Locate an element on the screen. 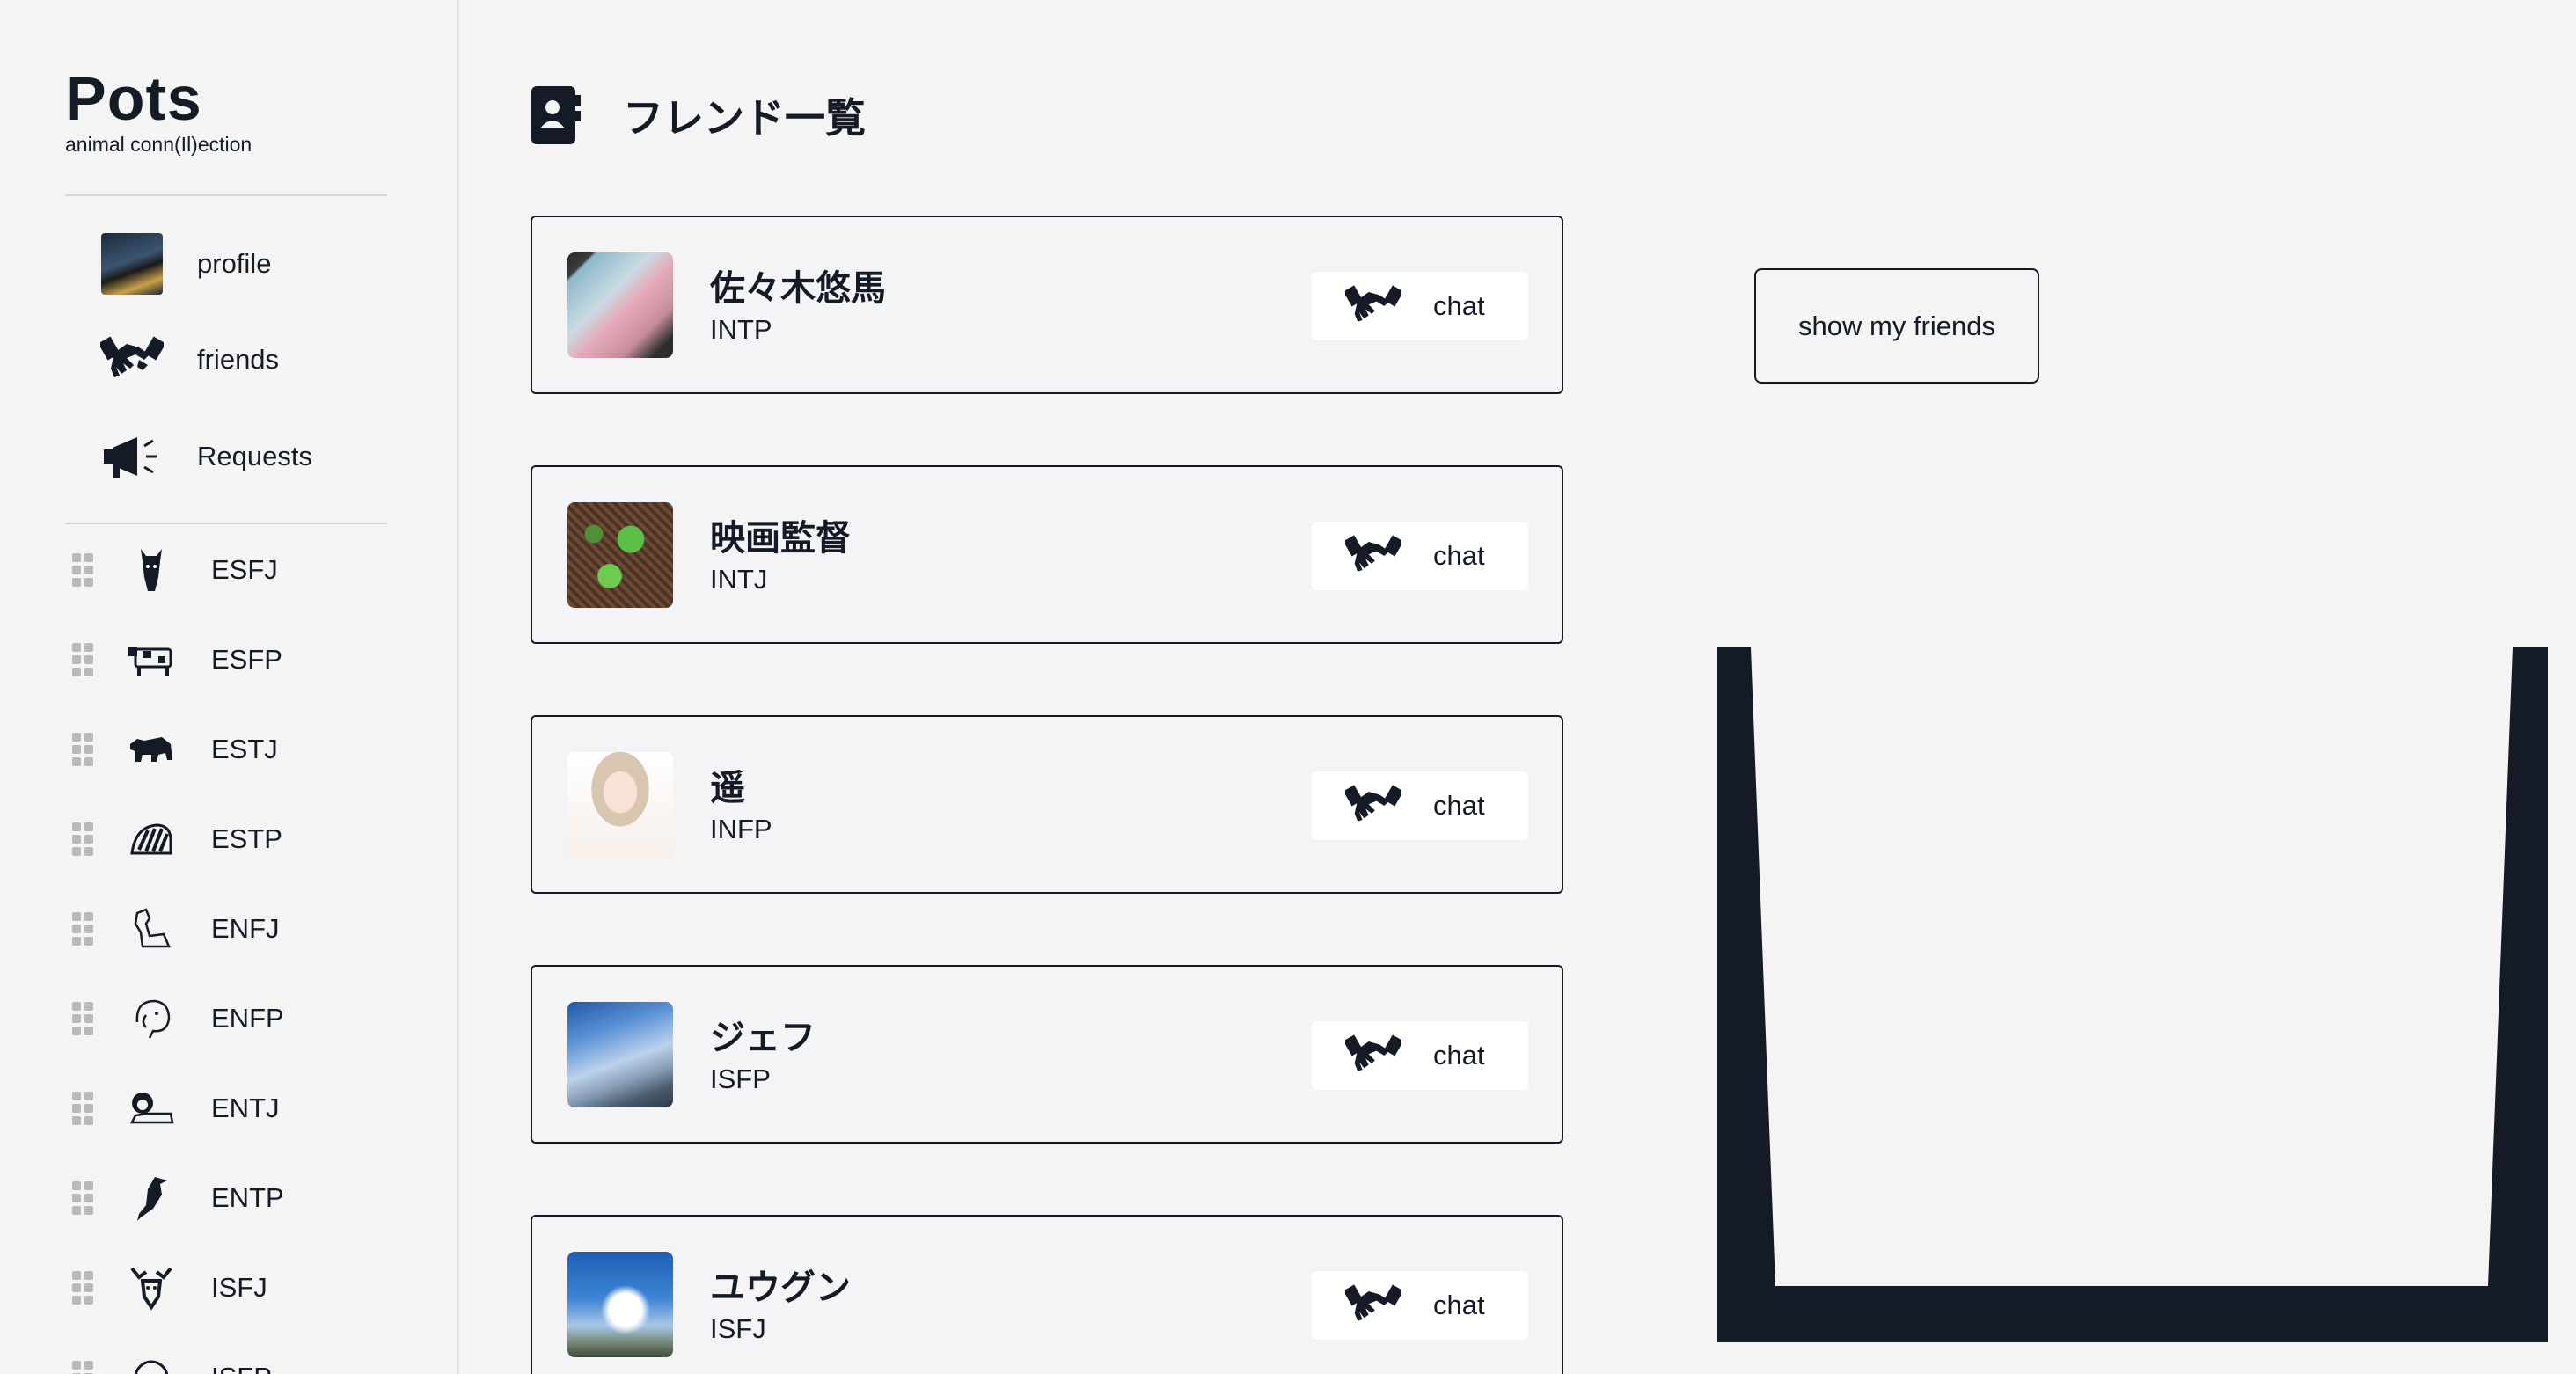  elephant-icon is located at coordinates (151, 1018).